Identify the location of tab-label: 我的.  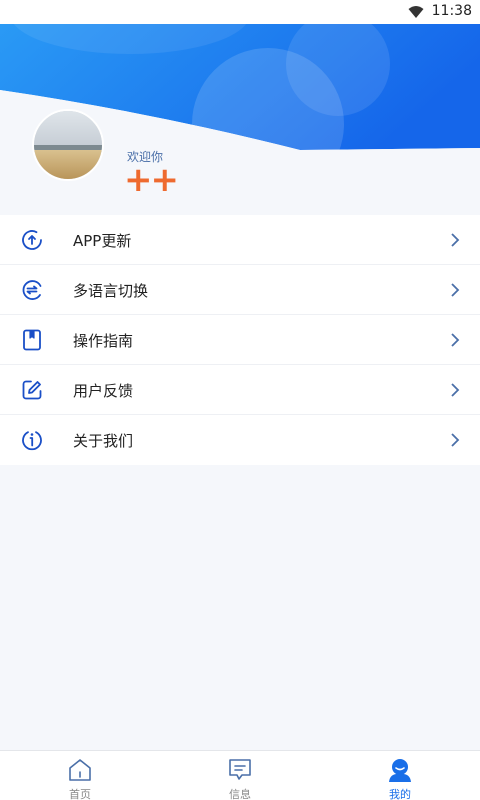
(400, 794).